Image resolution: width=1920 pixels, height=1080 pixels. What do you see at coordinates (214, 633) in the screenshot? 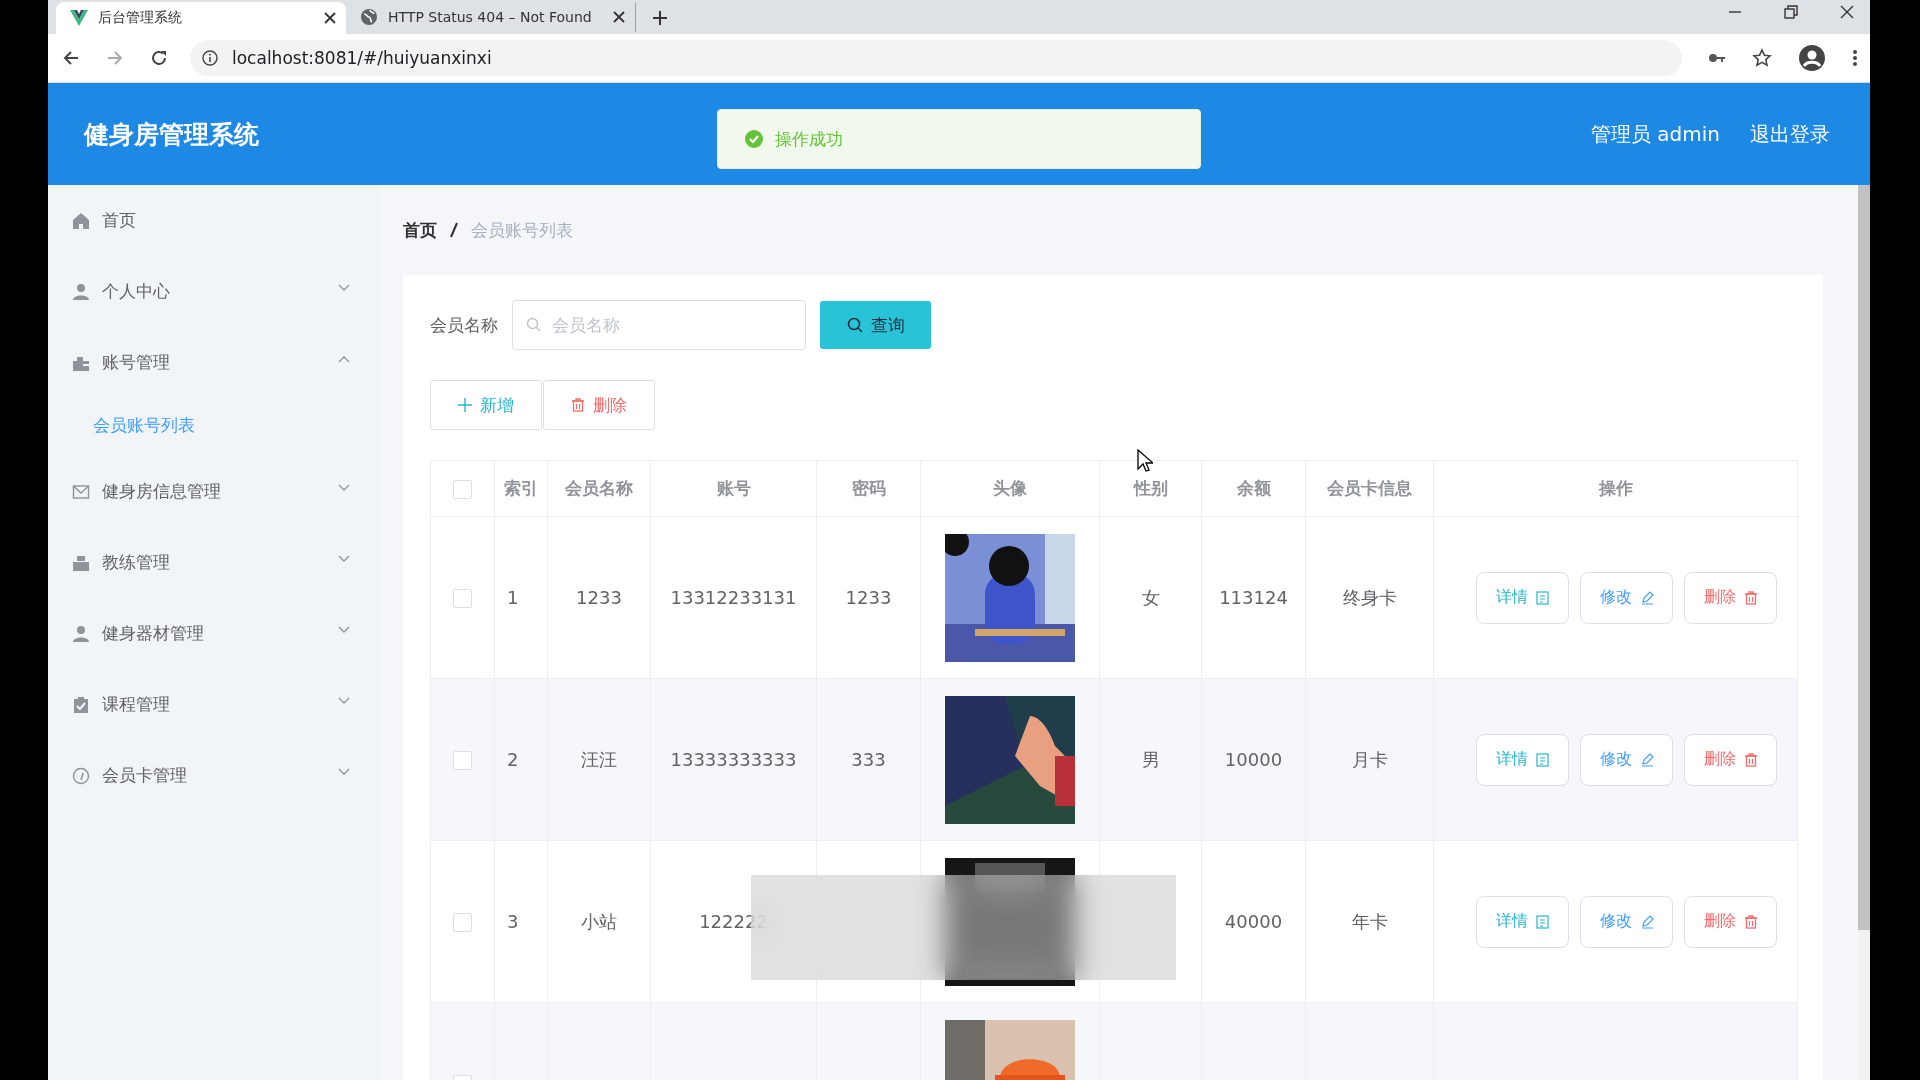
I see `sidebar-item: 健身器材管理` at bounding box center [214, 633].